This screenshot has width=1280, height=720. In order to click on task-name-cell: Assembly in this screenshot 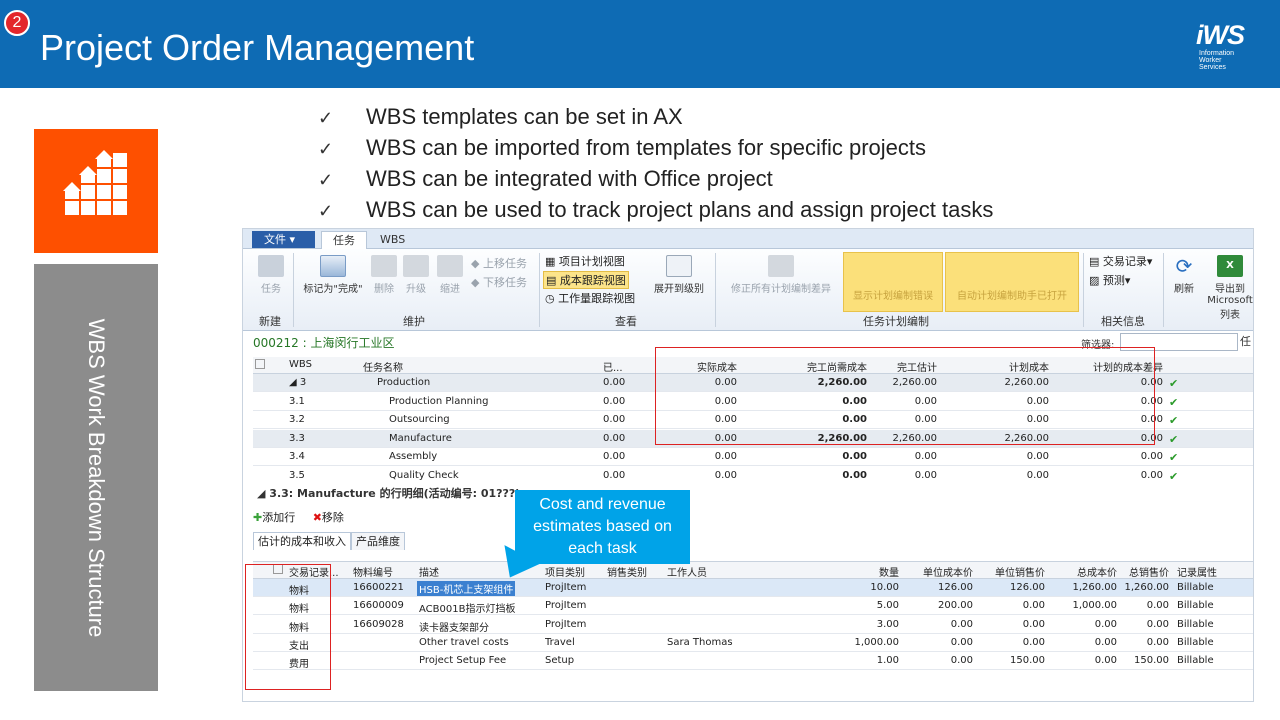, I will do `click(413, 456)`.